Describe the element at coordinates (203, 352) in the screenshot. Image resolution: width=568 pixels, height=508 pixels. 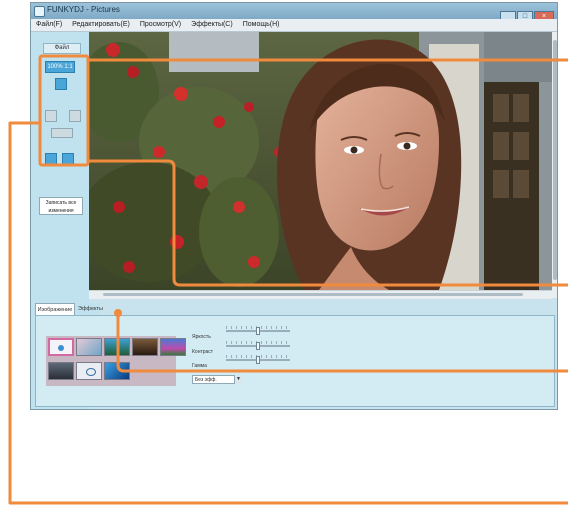
I see `contrast-label: Контраст` at that location.